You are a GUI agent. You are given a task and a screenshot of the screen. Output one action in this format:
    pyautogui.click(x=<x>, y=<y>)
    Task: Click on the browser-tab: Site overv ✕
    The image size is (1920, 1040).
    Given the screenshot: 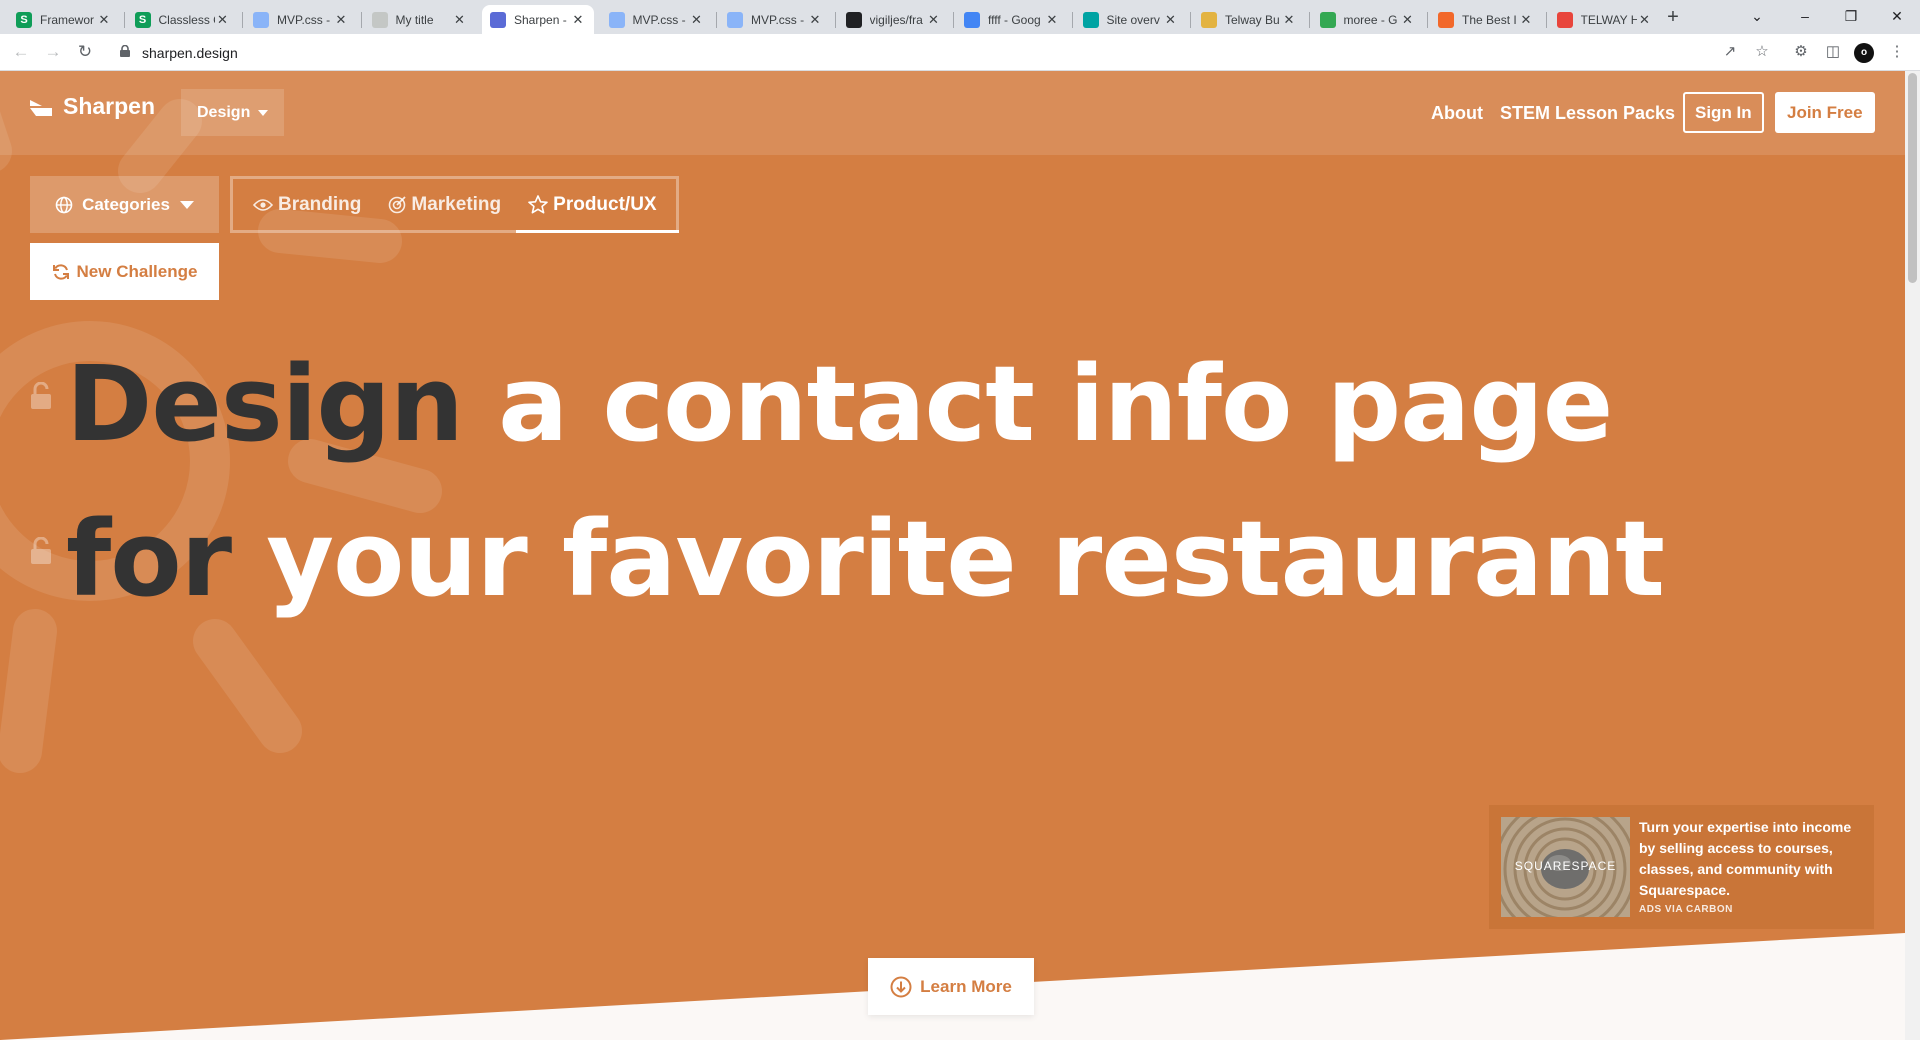 What is the action you would take?
    pyautogui.click(x=1131, y=19)
    